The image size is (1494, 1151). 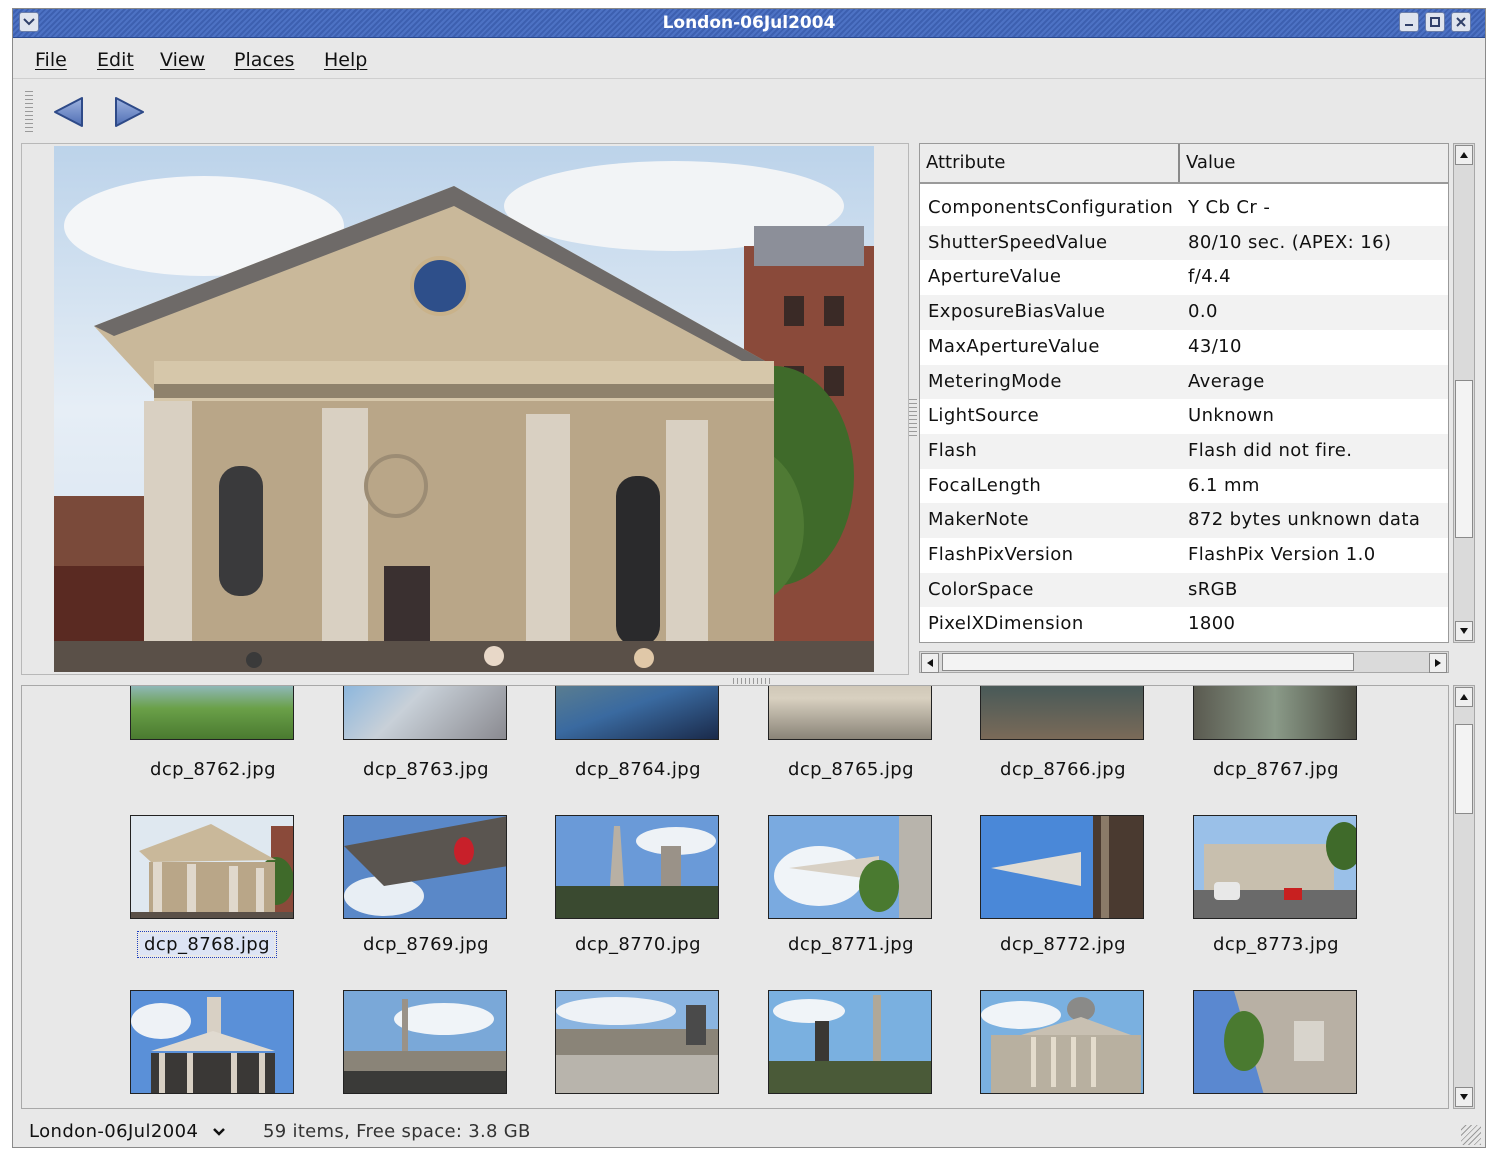 What do you see at coordinates (979, 520) in the screenshot?
I see `attribute-name: MakerNote` at bounding box center [979, 520].